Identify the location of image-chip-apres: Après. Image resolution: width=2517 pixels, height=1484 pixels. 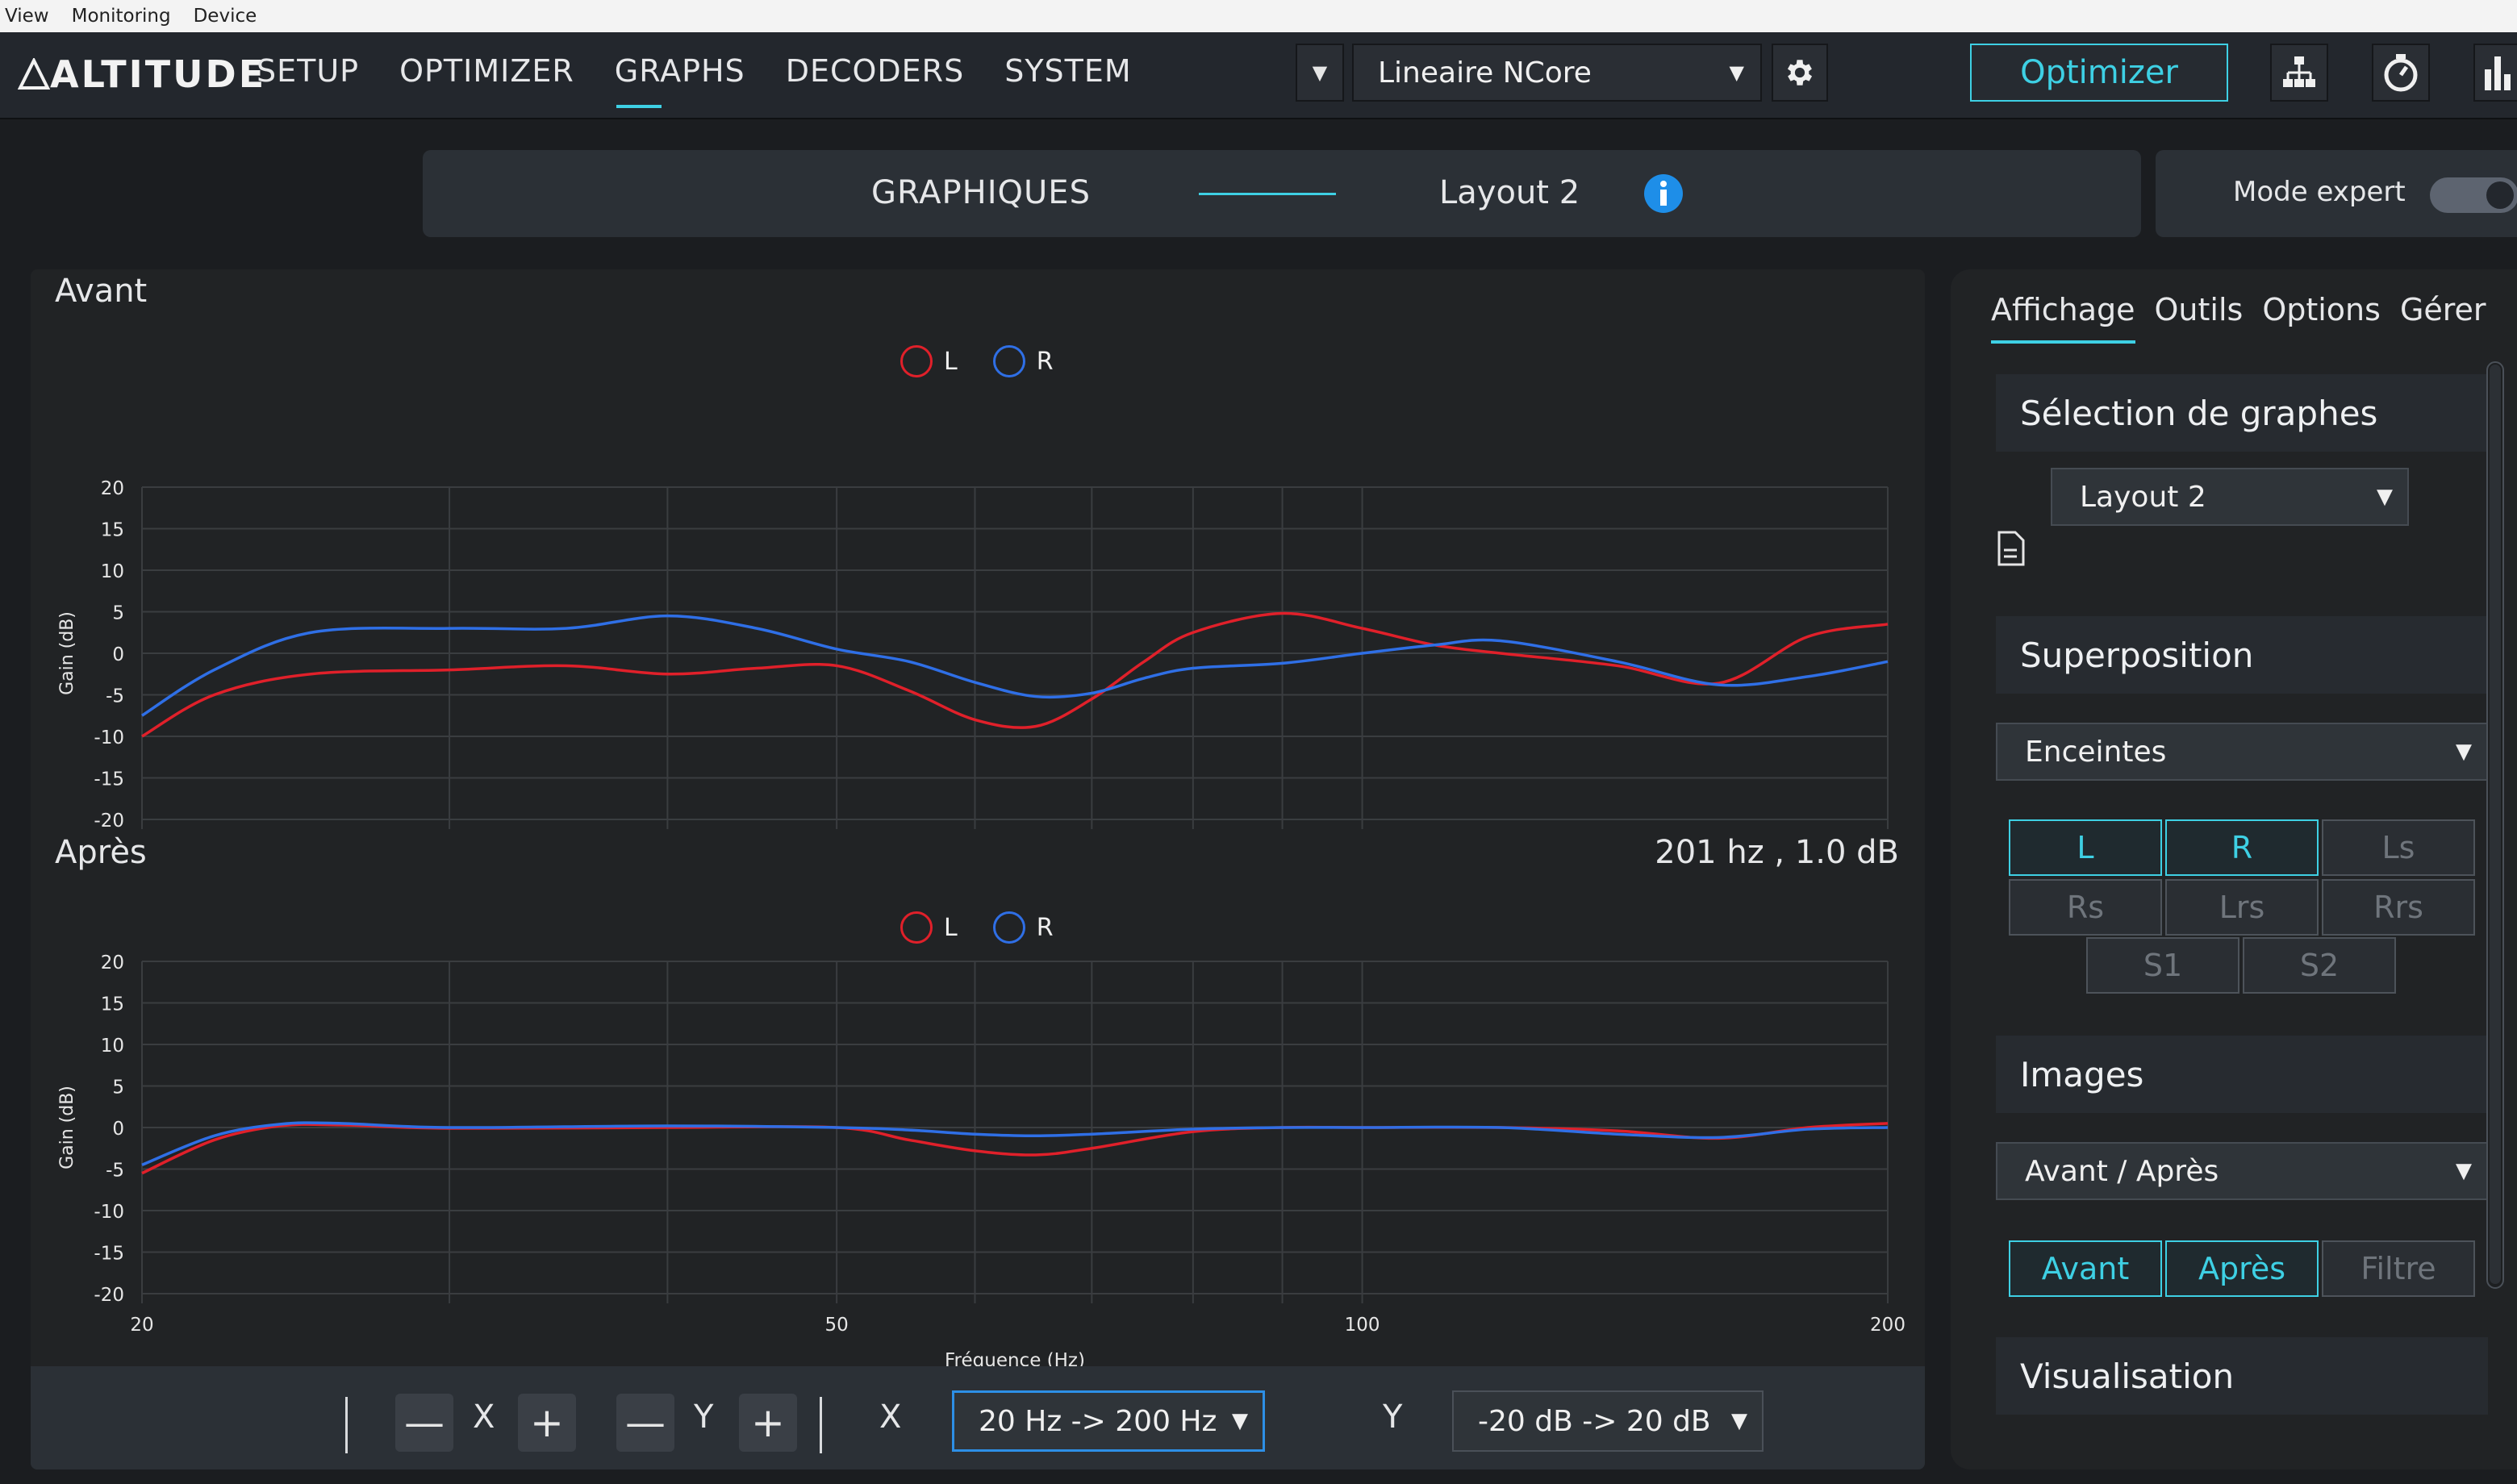
(2242, 1268).